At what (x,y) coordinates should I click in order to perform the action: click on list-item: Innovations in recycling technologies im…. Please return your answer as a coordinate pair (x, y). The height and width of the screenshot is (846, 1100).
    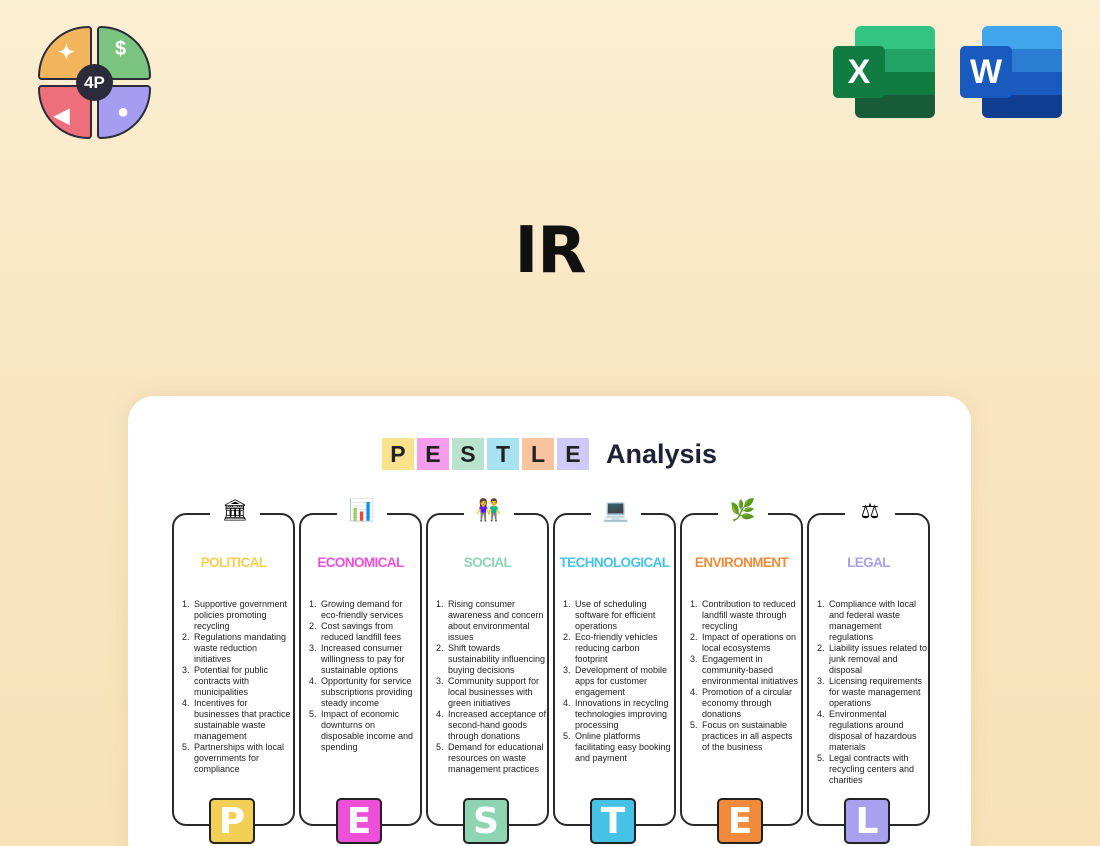
    Looking at the image, I should click on (623, 714).